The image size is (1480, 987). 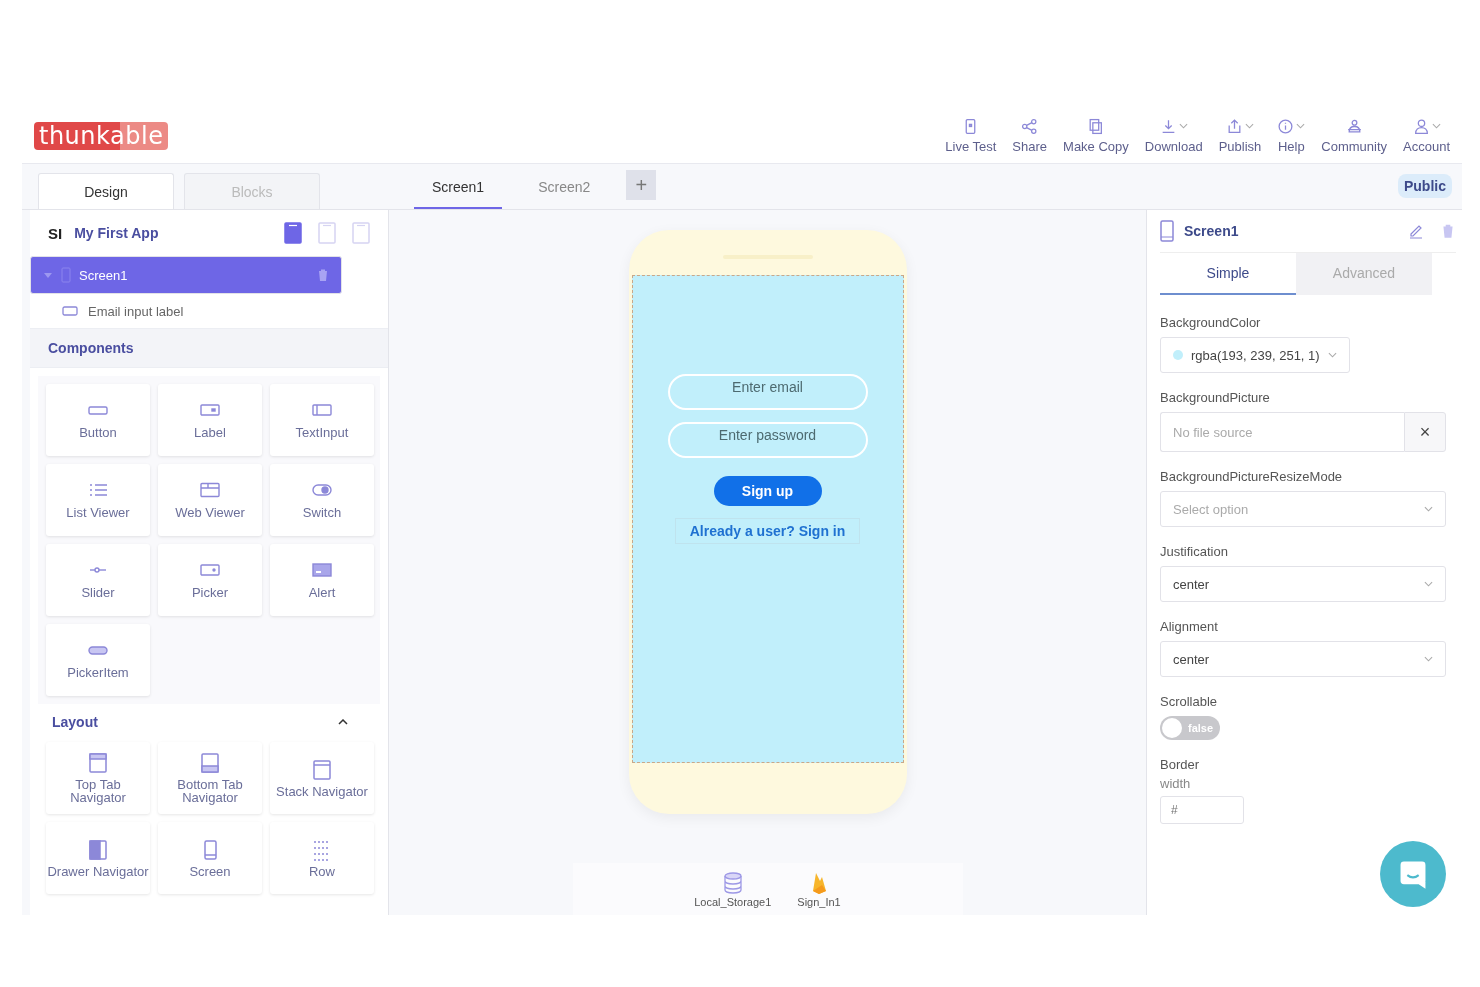 What do you see at coordinates (98, 580) in the screenshot?
I see `component-card: Slider` at bounding box center [98, 580].